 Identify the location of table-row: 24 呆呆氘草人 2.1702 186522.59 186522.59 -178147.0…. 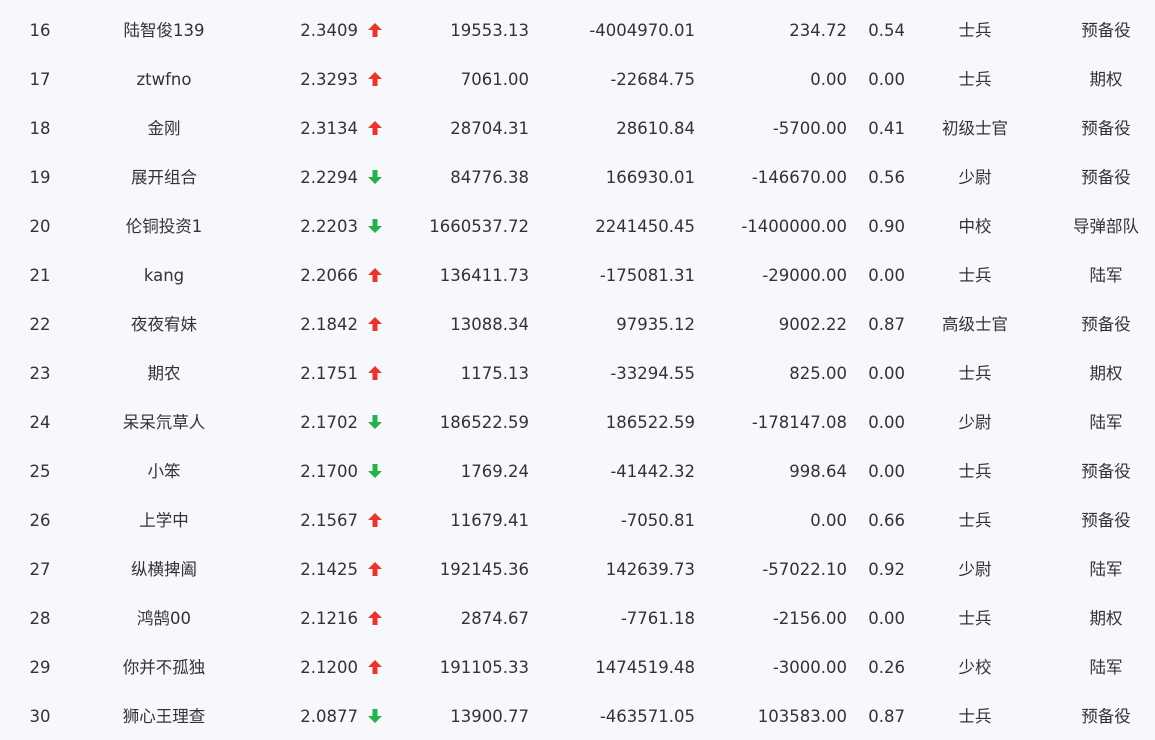
(577, 422).